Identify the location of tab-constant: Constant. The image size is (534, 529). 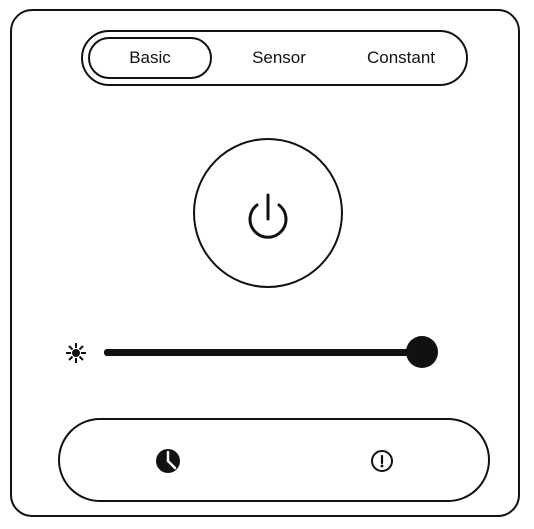
(401, 58).